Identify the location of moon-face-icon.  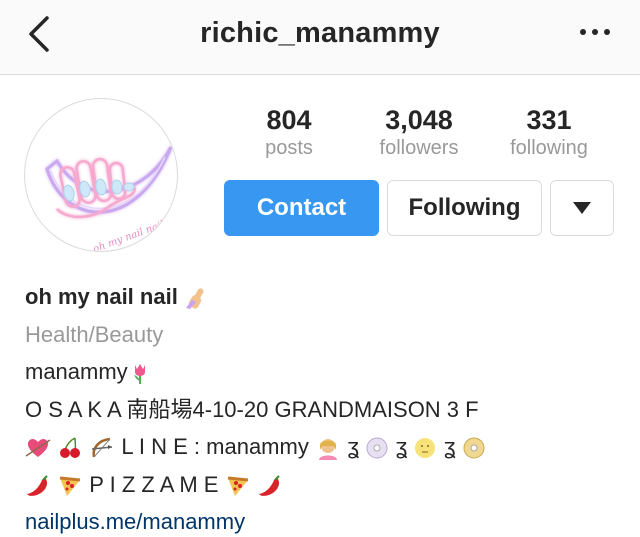
(425, 448).